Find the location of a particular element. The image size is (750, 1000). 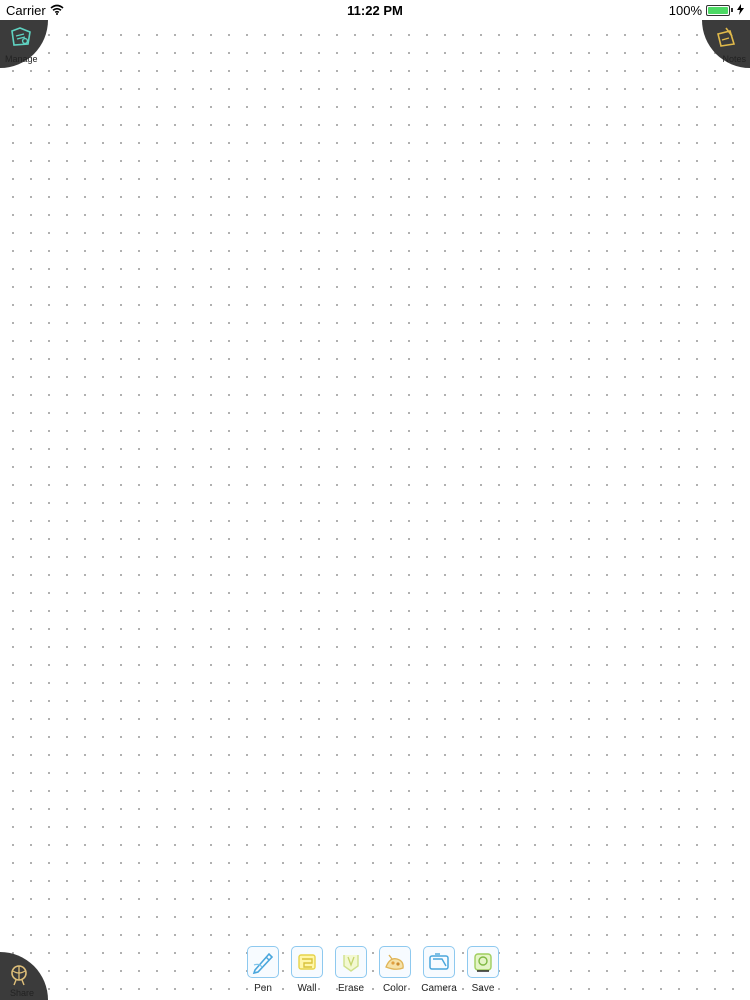

wall-tool-button: Wall is located at coordinates (307, 973).